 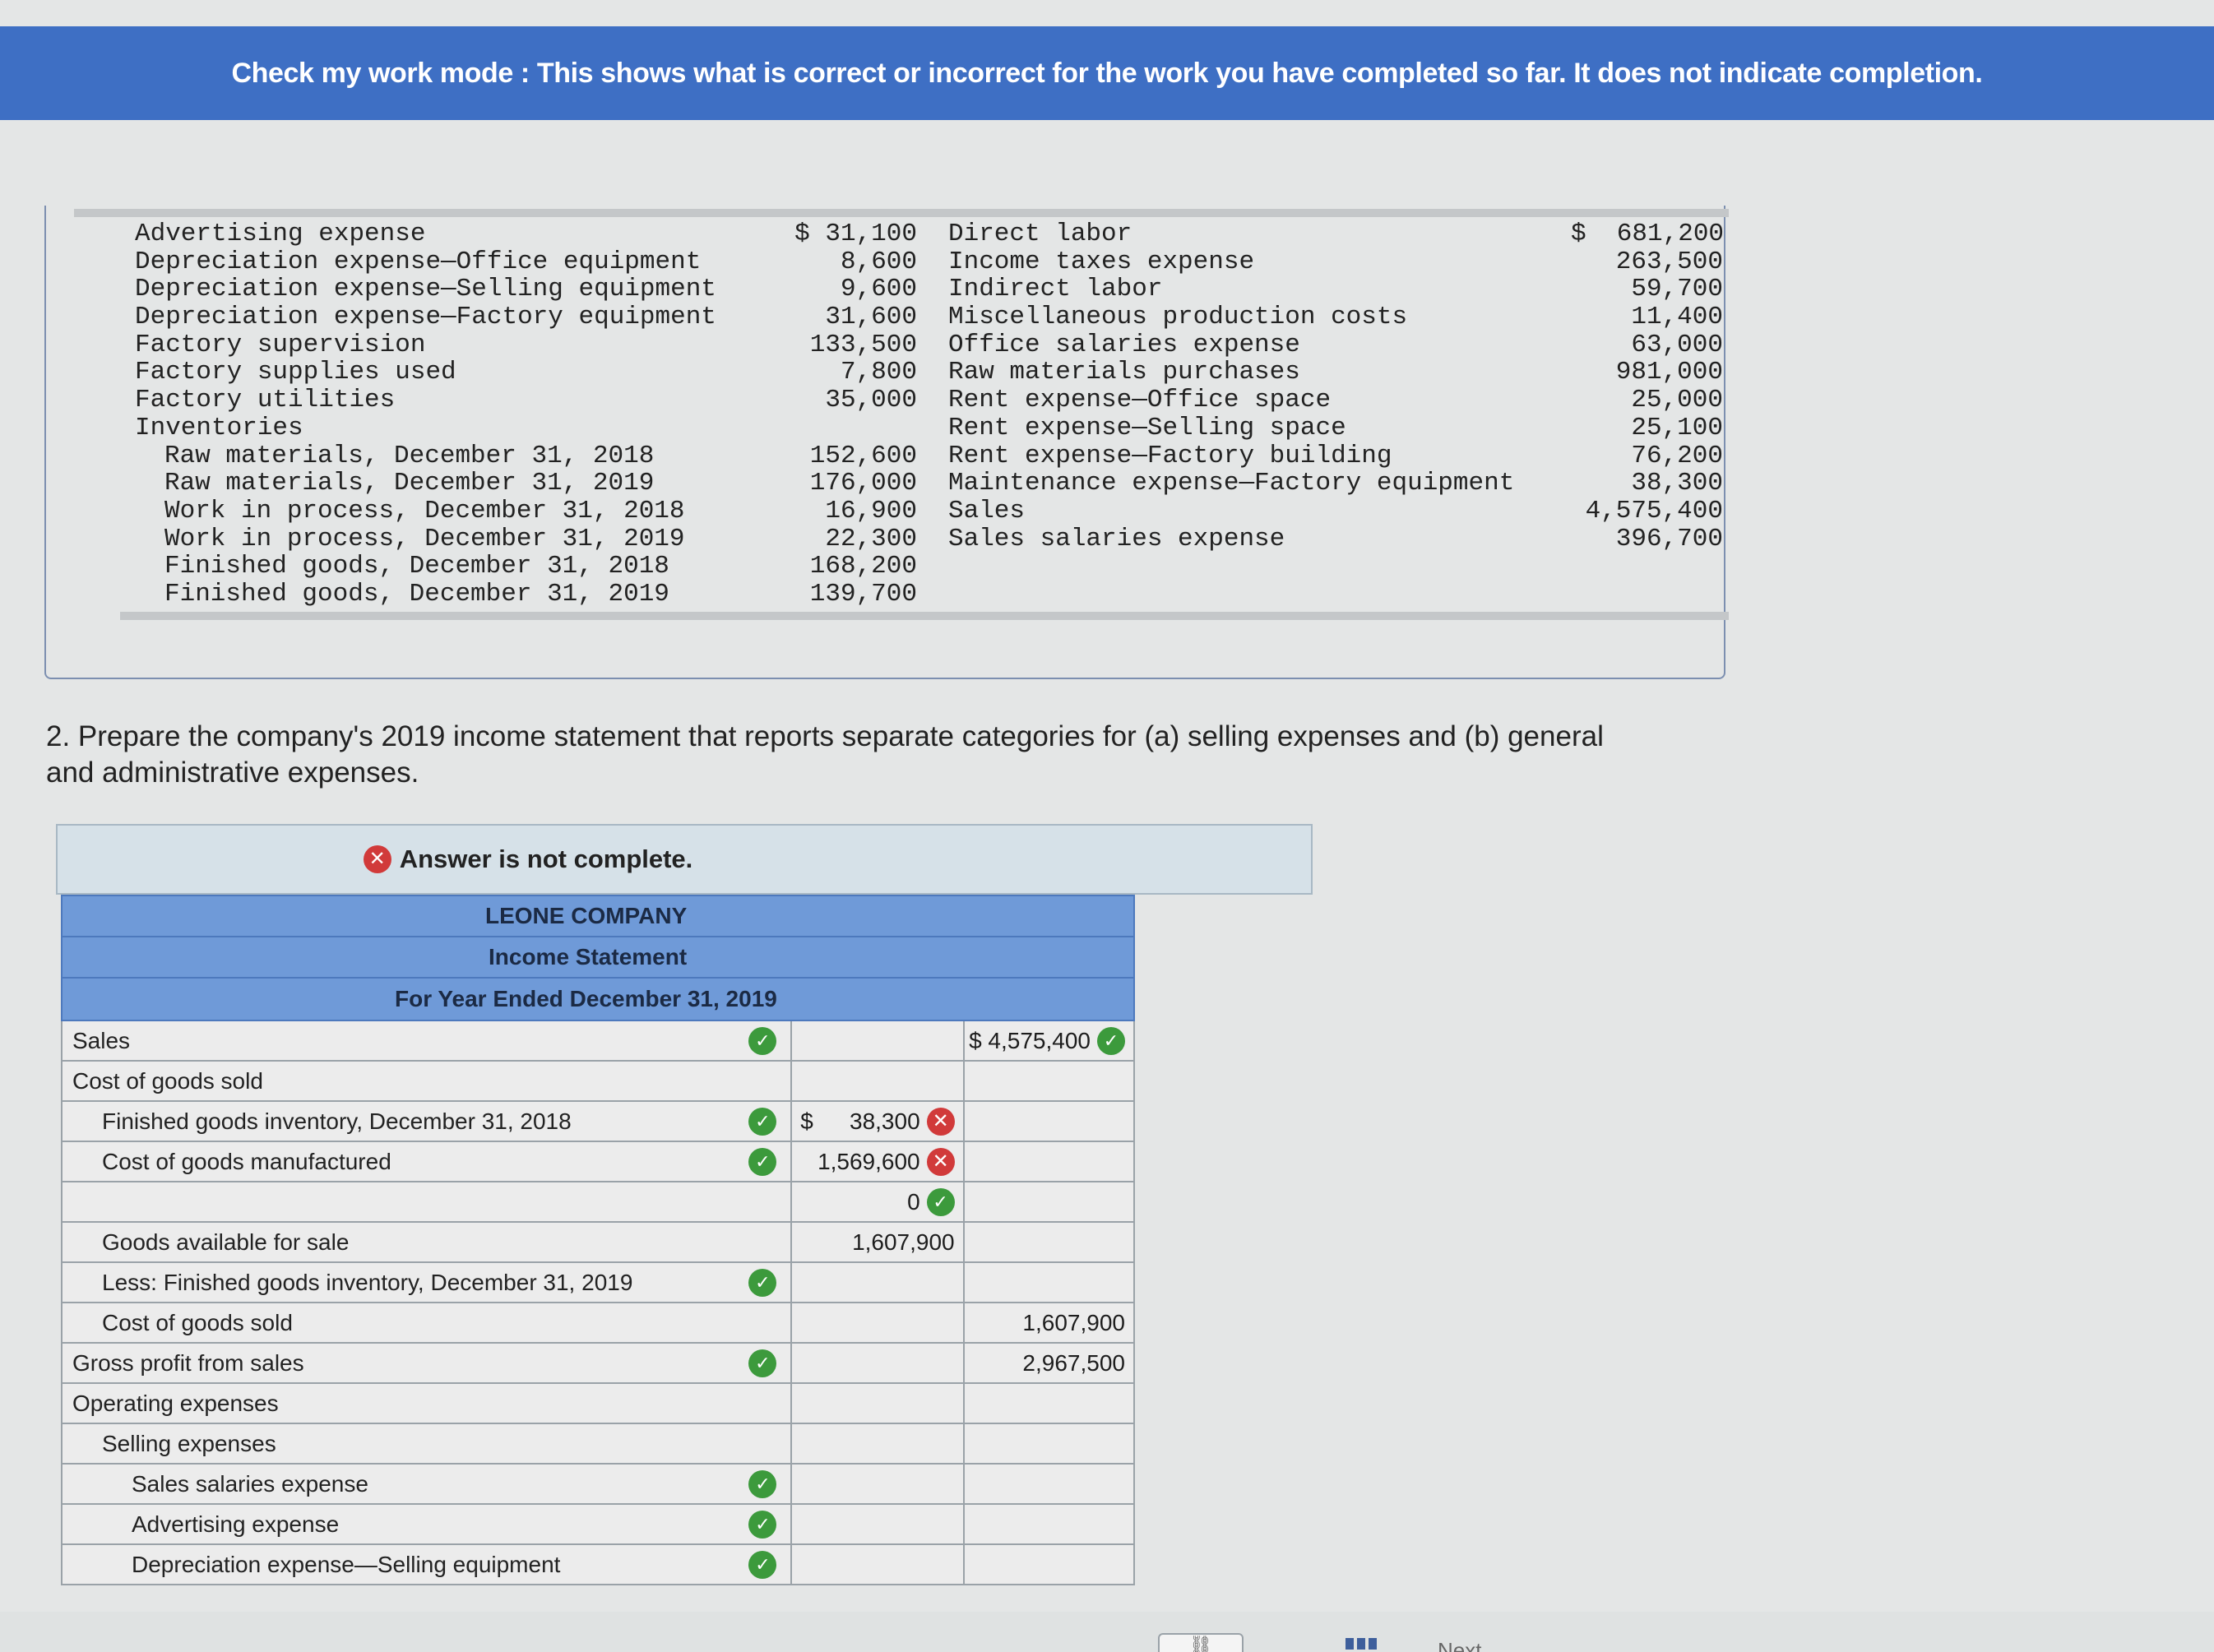 I want to click on statement-row-label: Sales salaries expense, so click(x=399, y=1484).